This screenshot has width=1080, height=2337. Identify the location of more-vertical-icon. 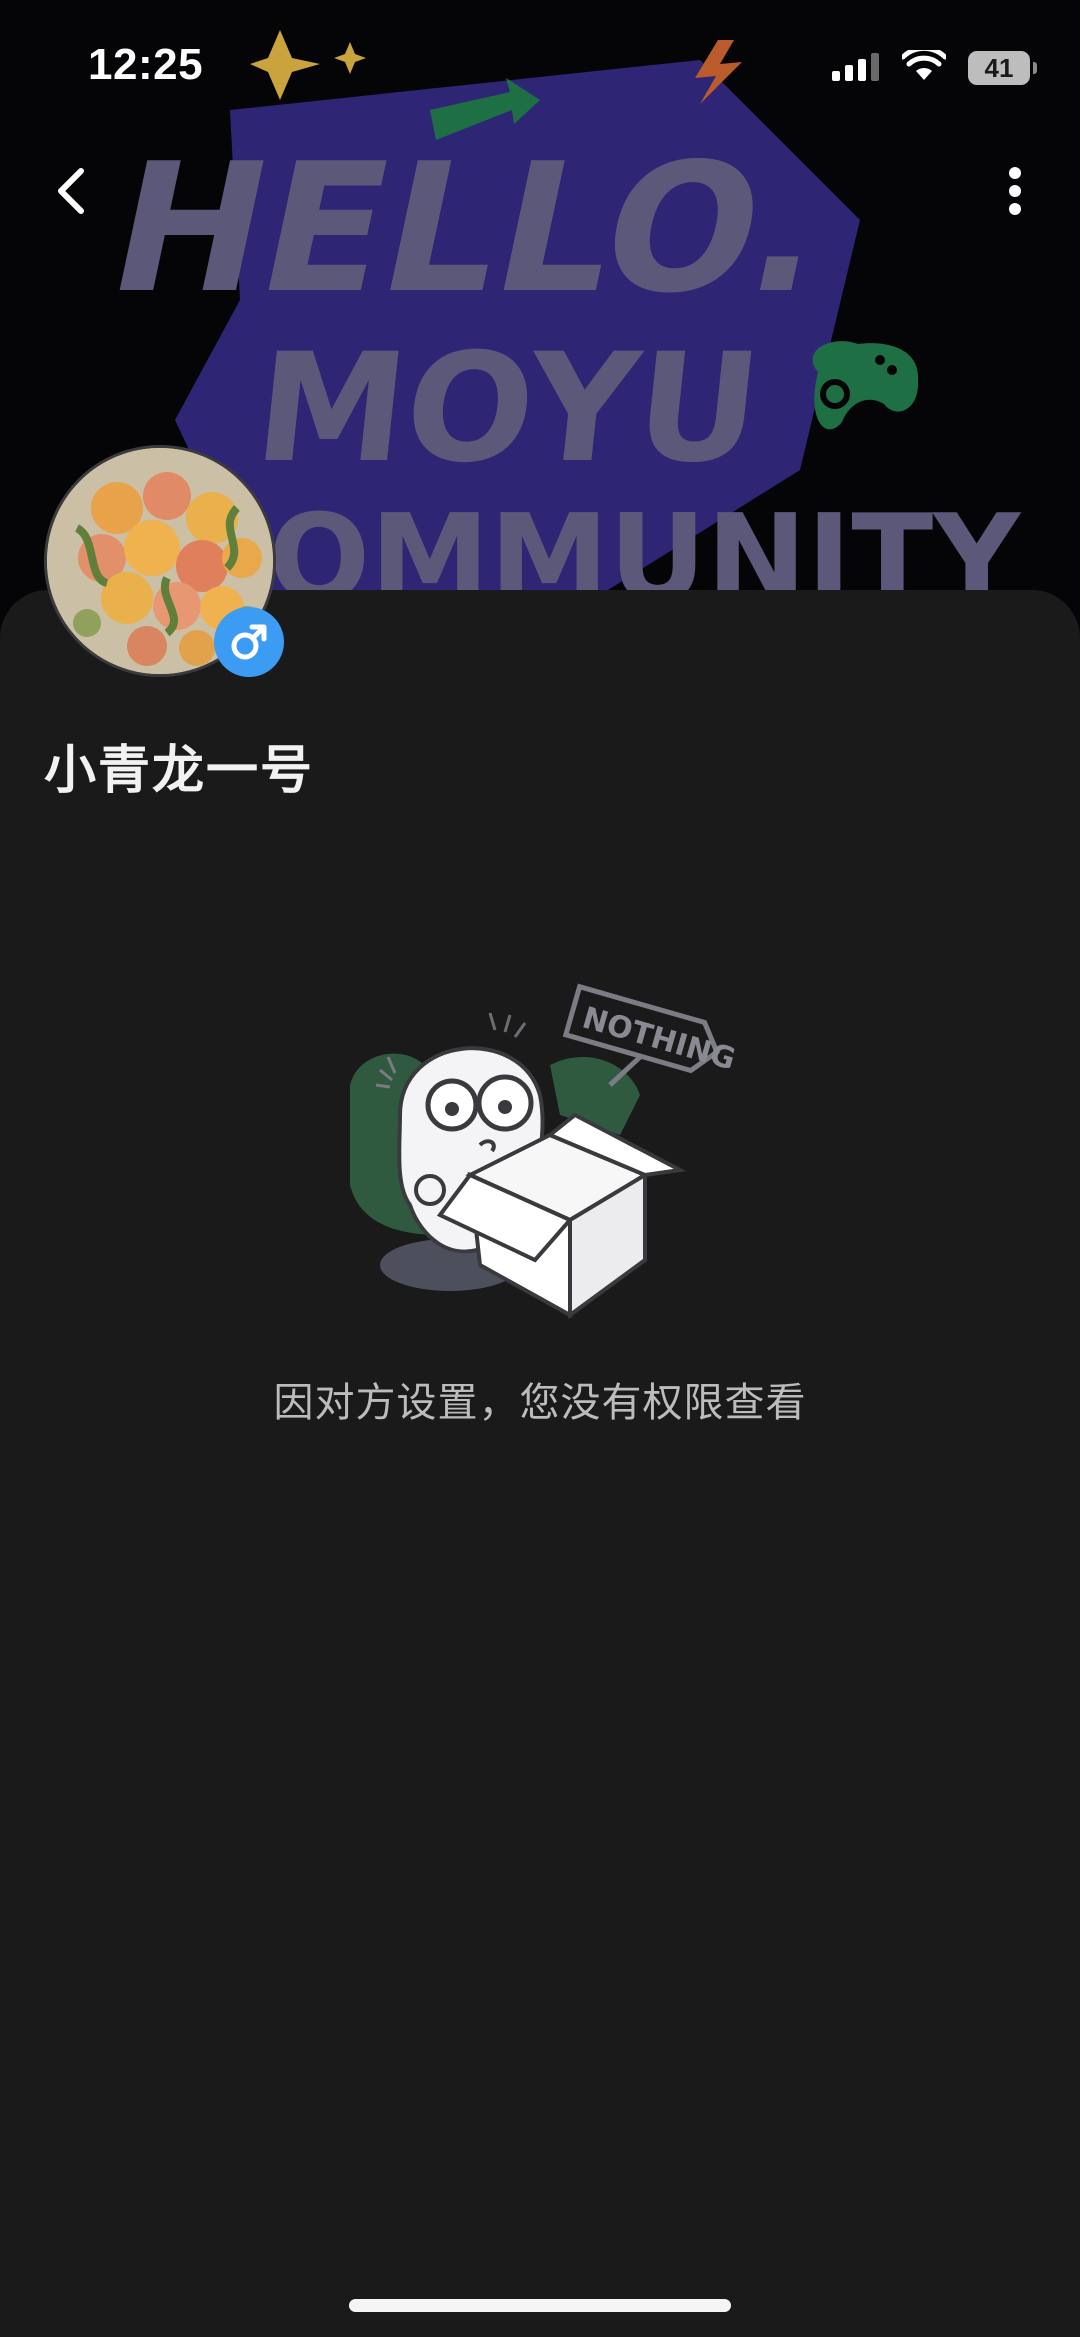
(1015, 191).